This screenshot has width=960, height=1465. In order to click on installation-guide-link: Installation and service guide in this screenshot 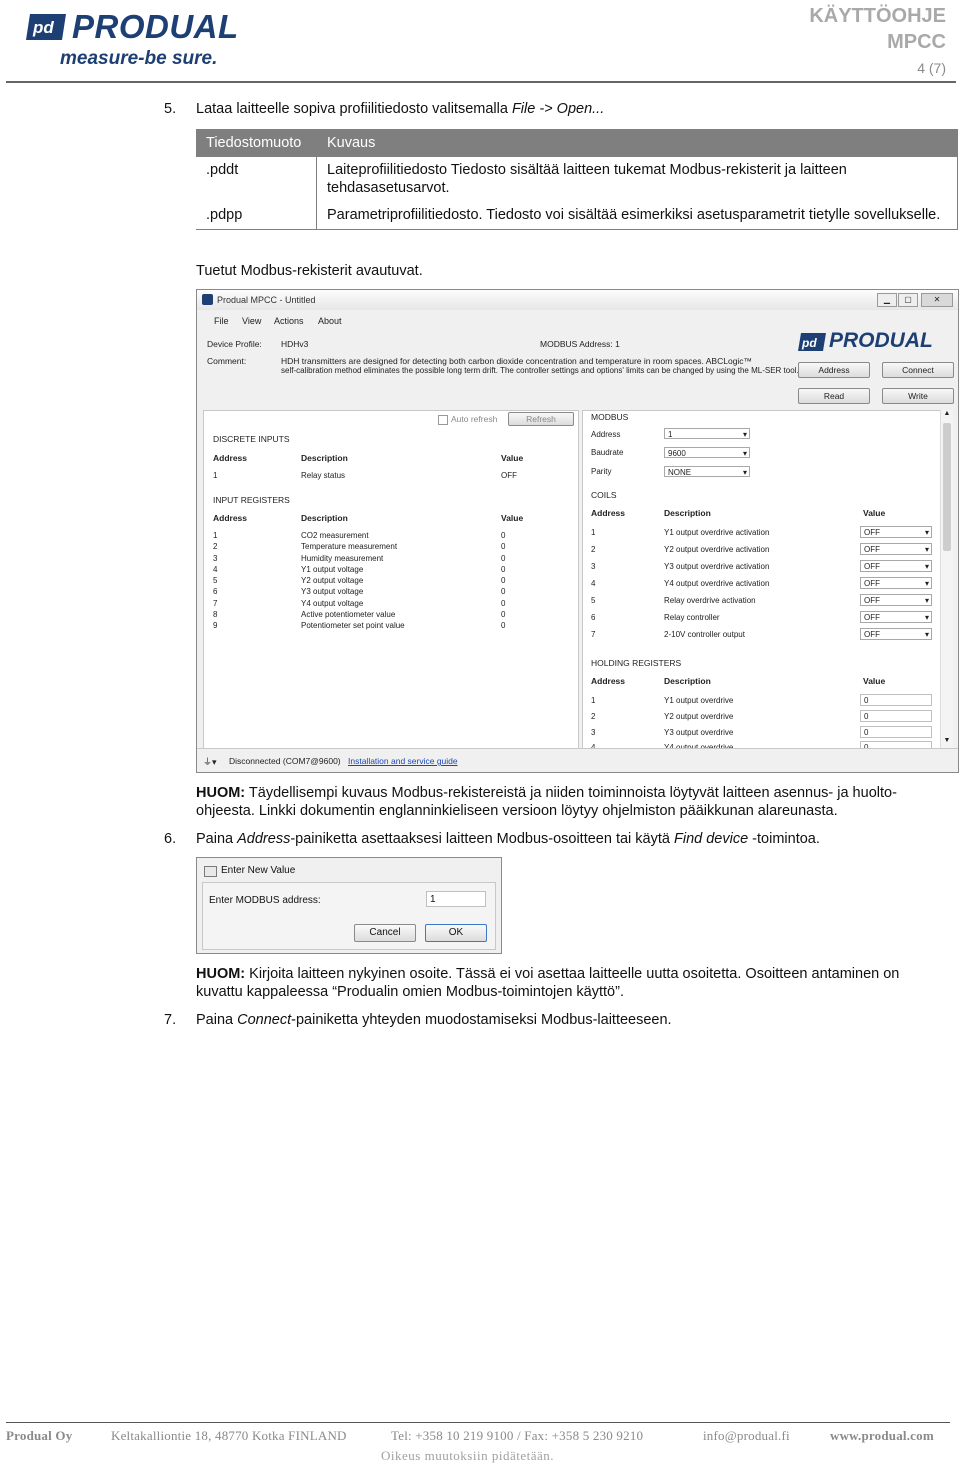, I will do `click(403, 761)`.